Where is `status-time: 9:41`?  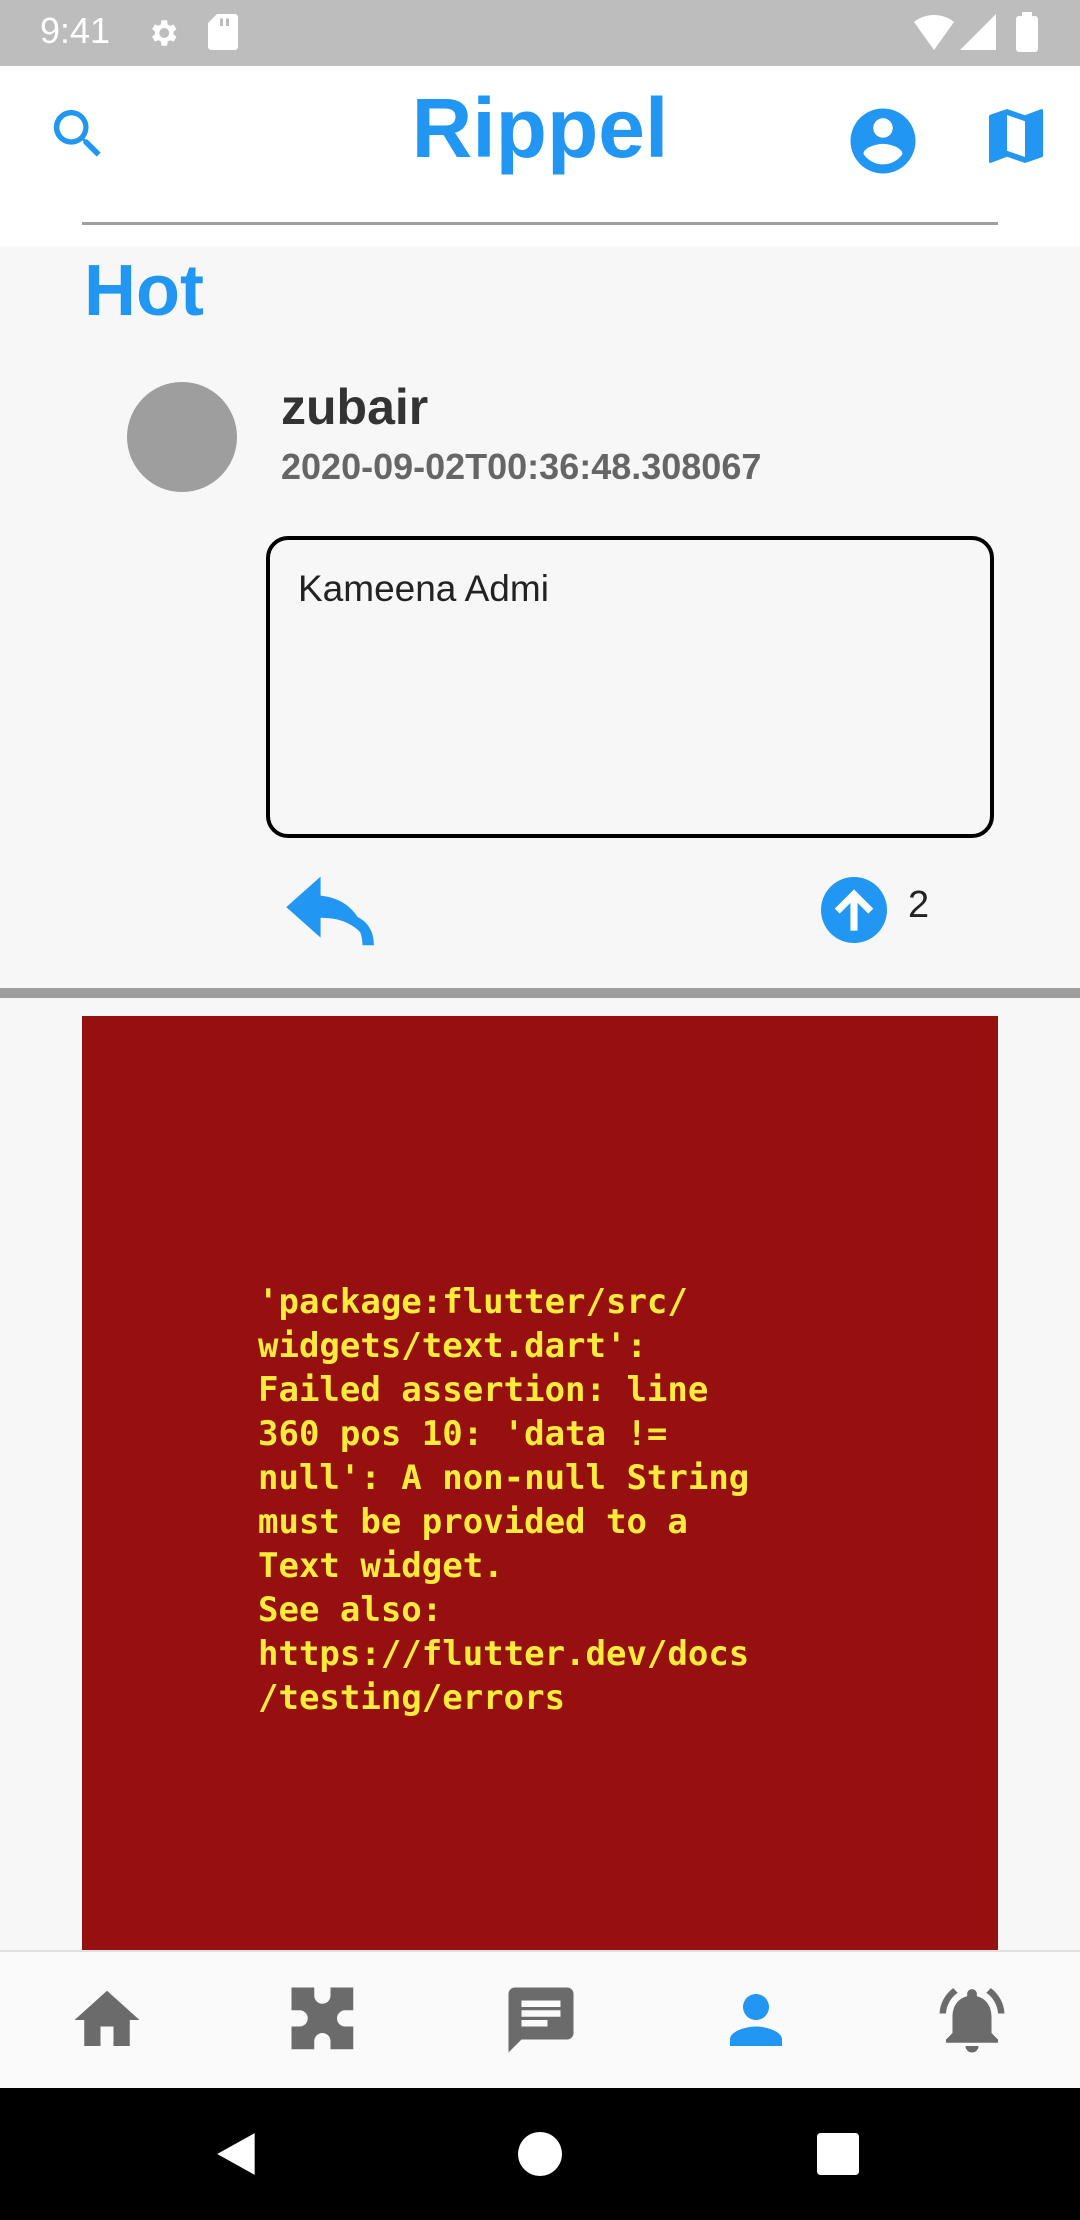
status-time: 9:41 is located at coordinates (75, 30).